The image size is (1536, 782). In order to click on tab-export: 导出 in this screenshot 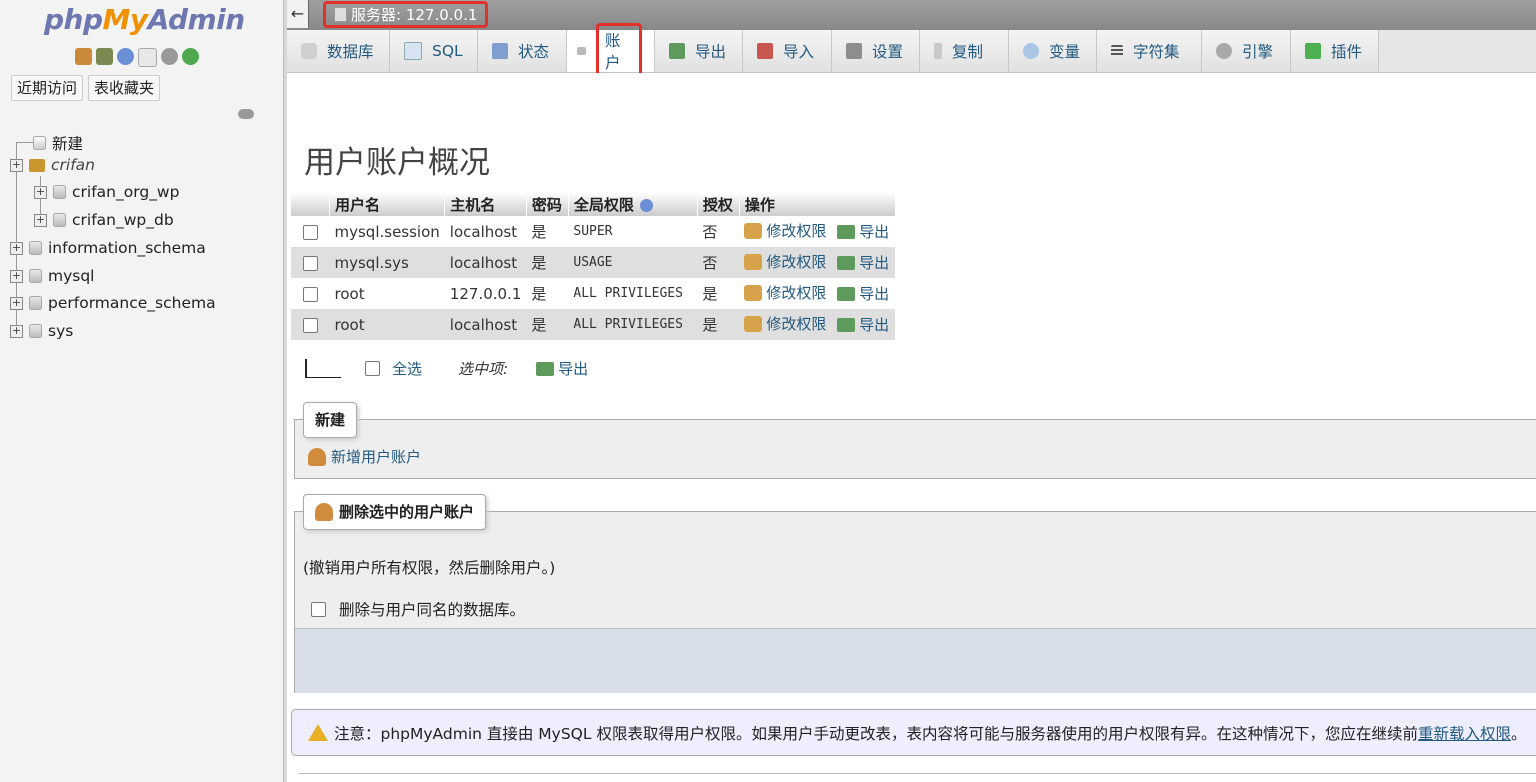, I will do `click(699, 51)`.